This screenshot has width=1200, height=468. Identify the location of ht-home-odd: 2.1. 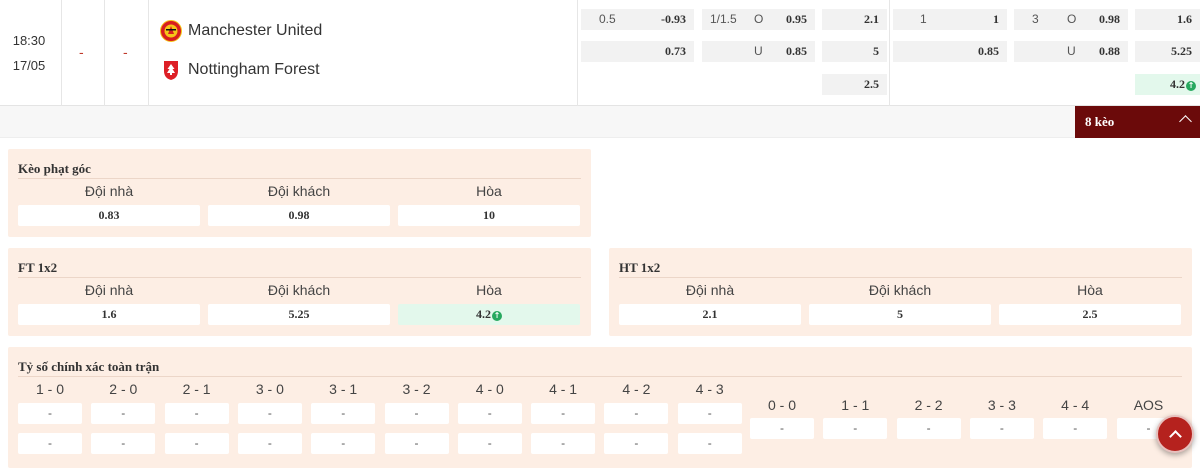
(710, 314).